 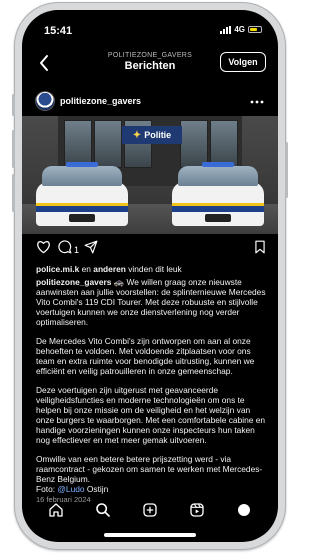 What do you see at coordinates (150, 251) in the screenshot?
I see `post-actions: 1` at bounding box center [150, 251].